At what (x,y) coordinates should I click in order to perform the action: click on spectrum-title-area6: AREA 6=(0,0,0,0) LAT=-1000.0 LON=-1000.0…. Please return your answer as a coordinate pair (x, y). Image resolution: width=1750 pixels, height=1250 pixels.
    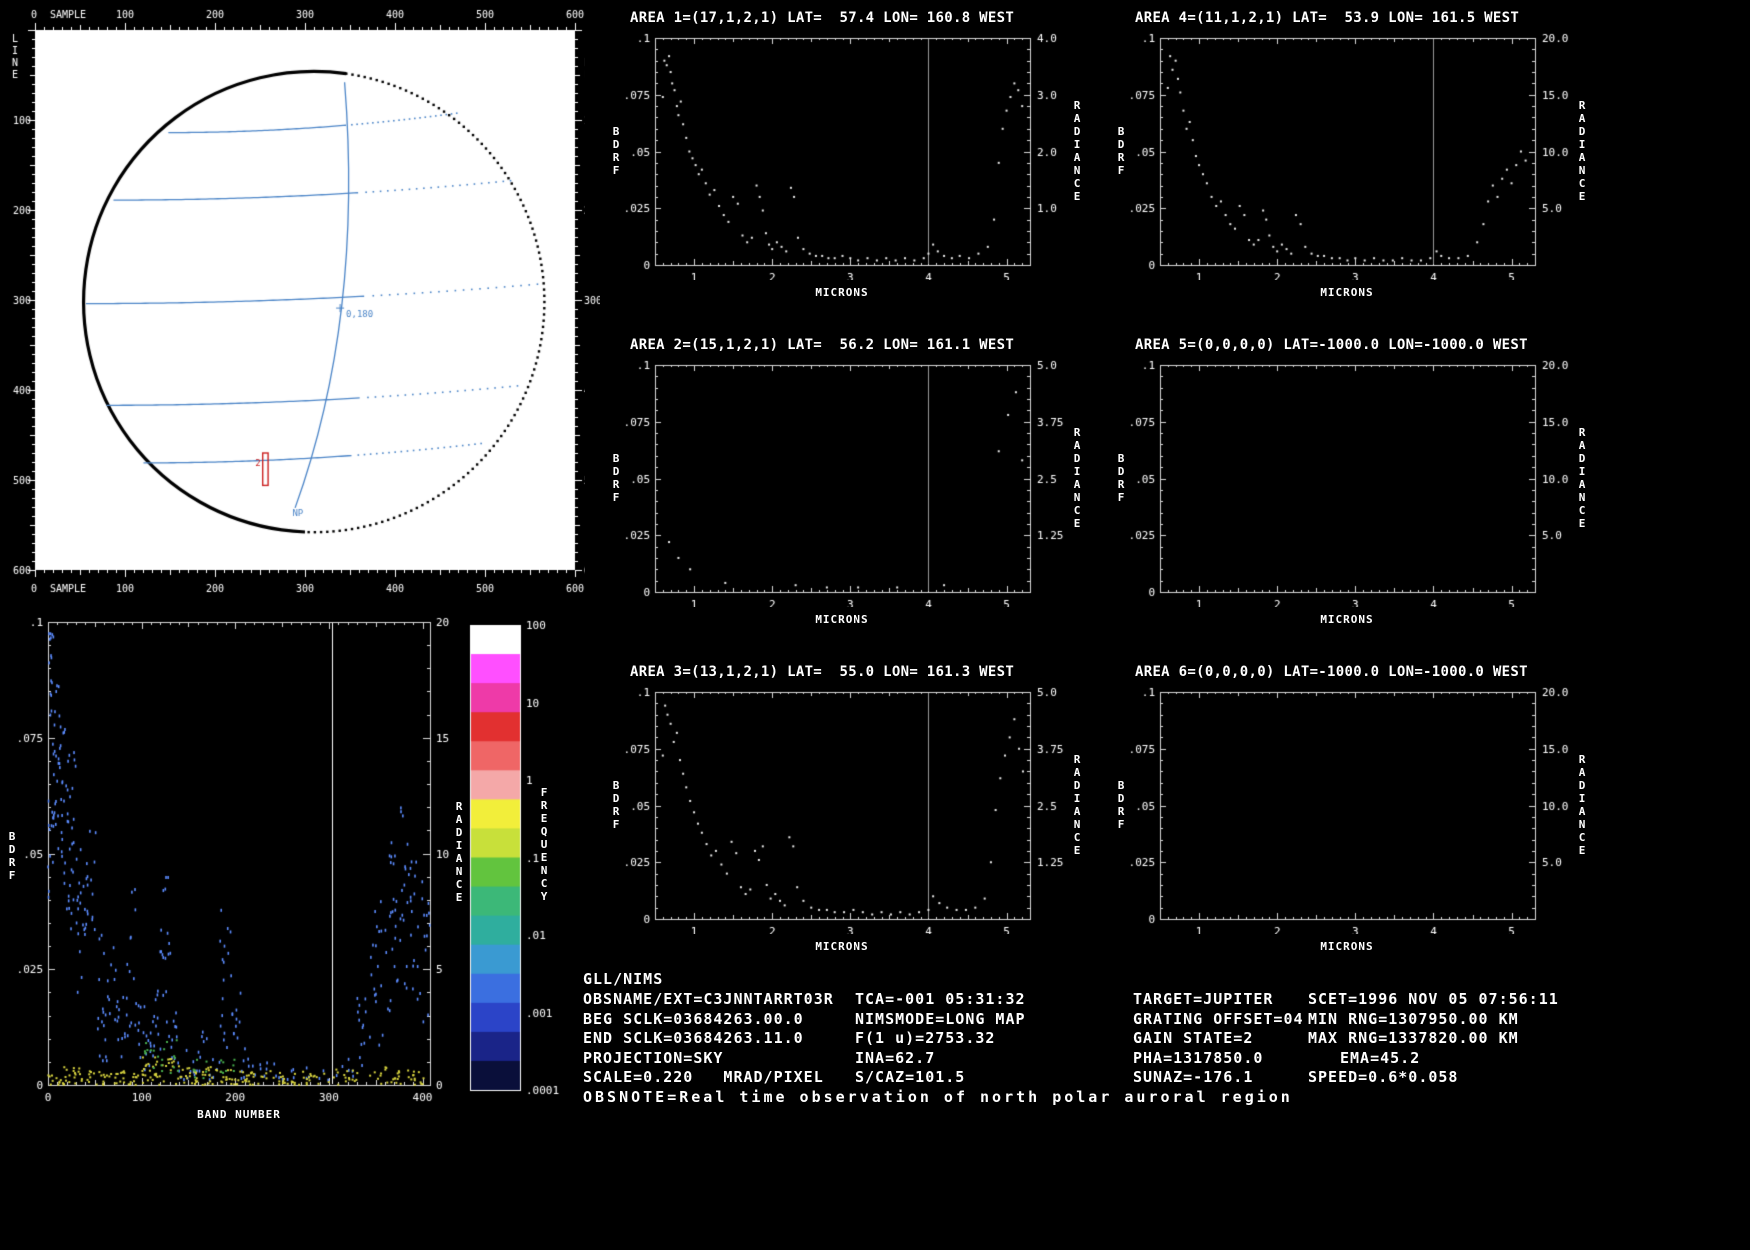
    Looking at the image, I should click on (1331, 672).